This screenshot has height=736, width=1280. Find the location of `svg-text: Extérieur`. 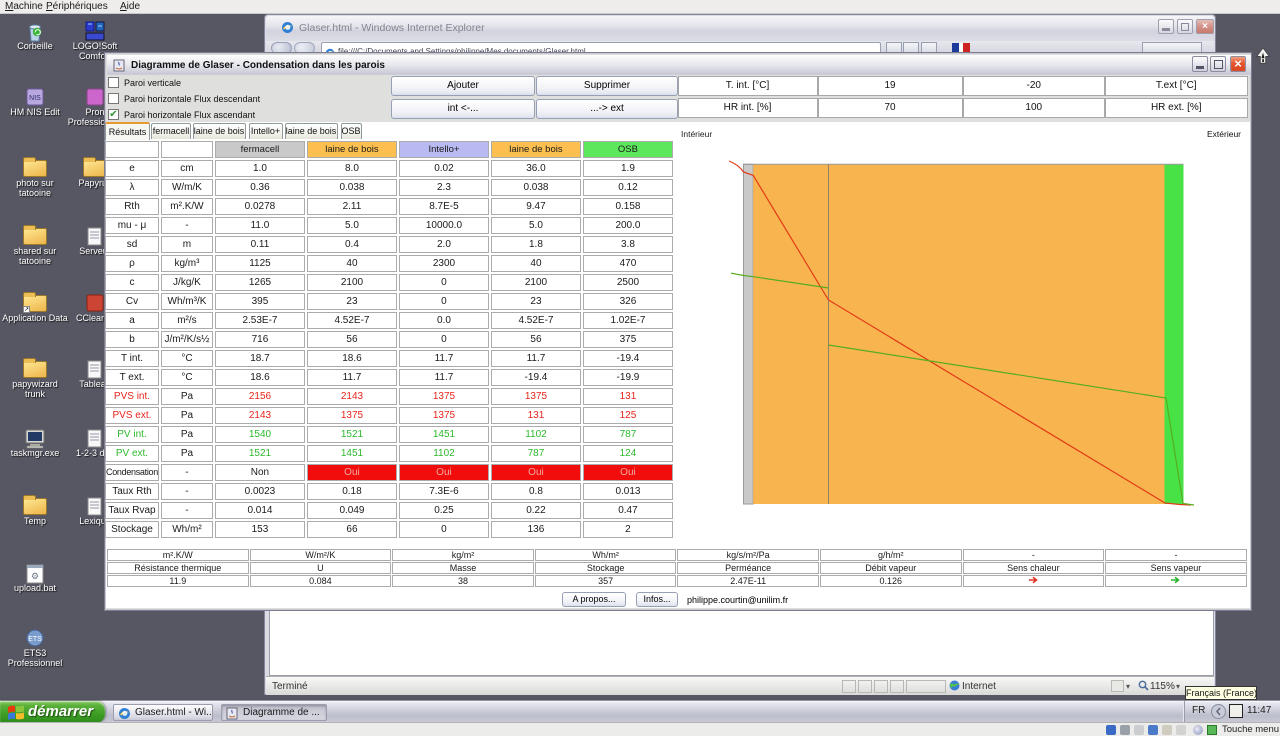

svg-text: Extérieur is located at coordinates (1224, 134).